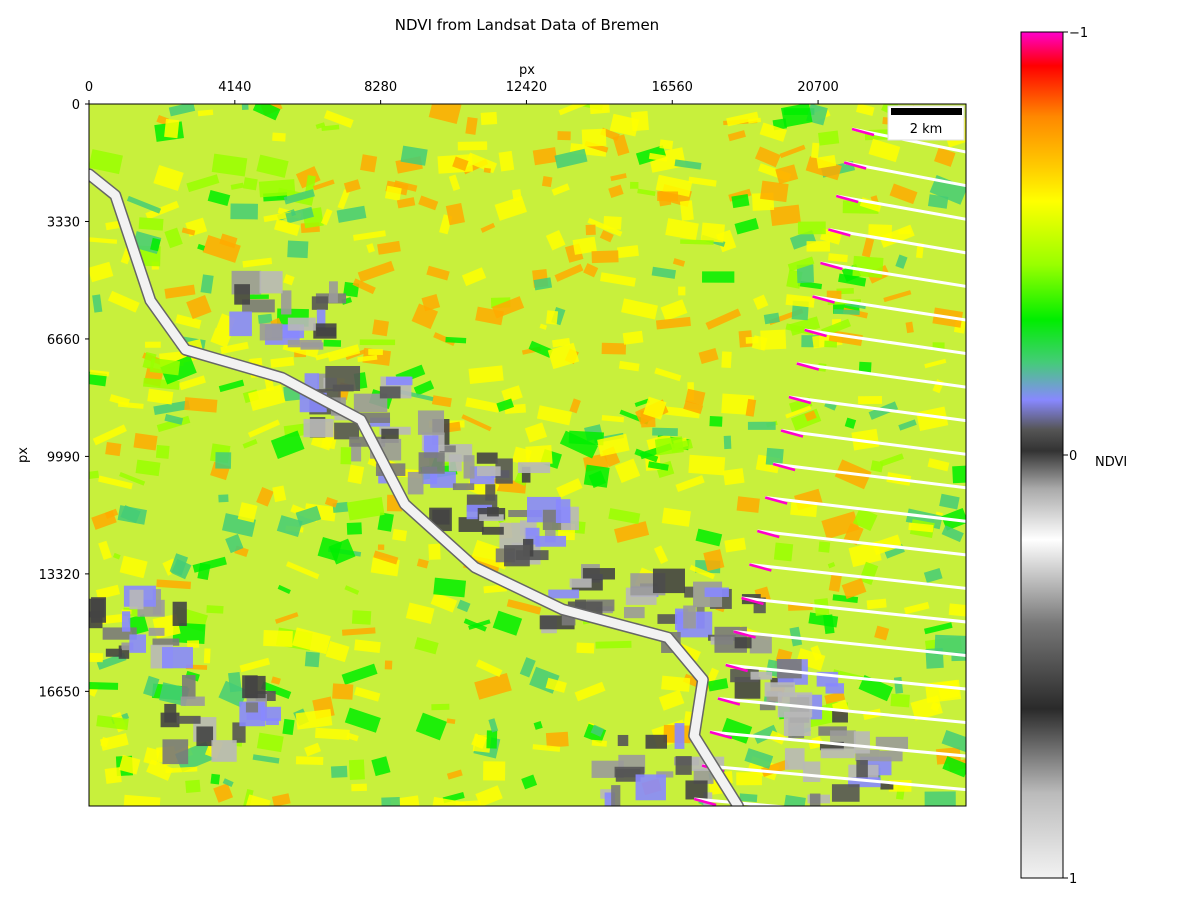 This screenshot has height=900, width=1200. Describe the element at coordinates (697, 836) in the screenshot. I see `scanline-stripe-edge` at that location.